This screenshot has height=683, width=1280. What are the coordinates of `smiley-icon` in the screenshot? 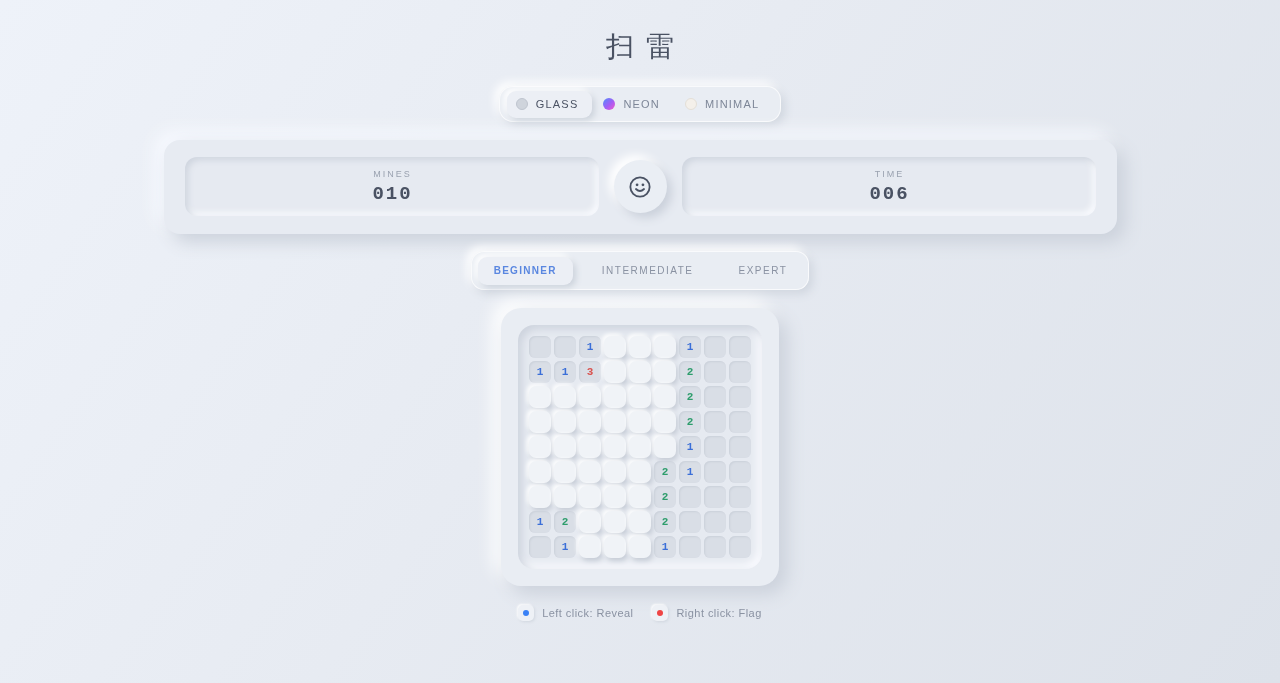 It's located at (640, 186).